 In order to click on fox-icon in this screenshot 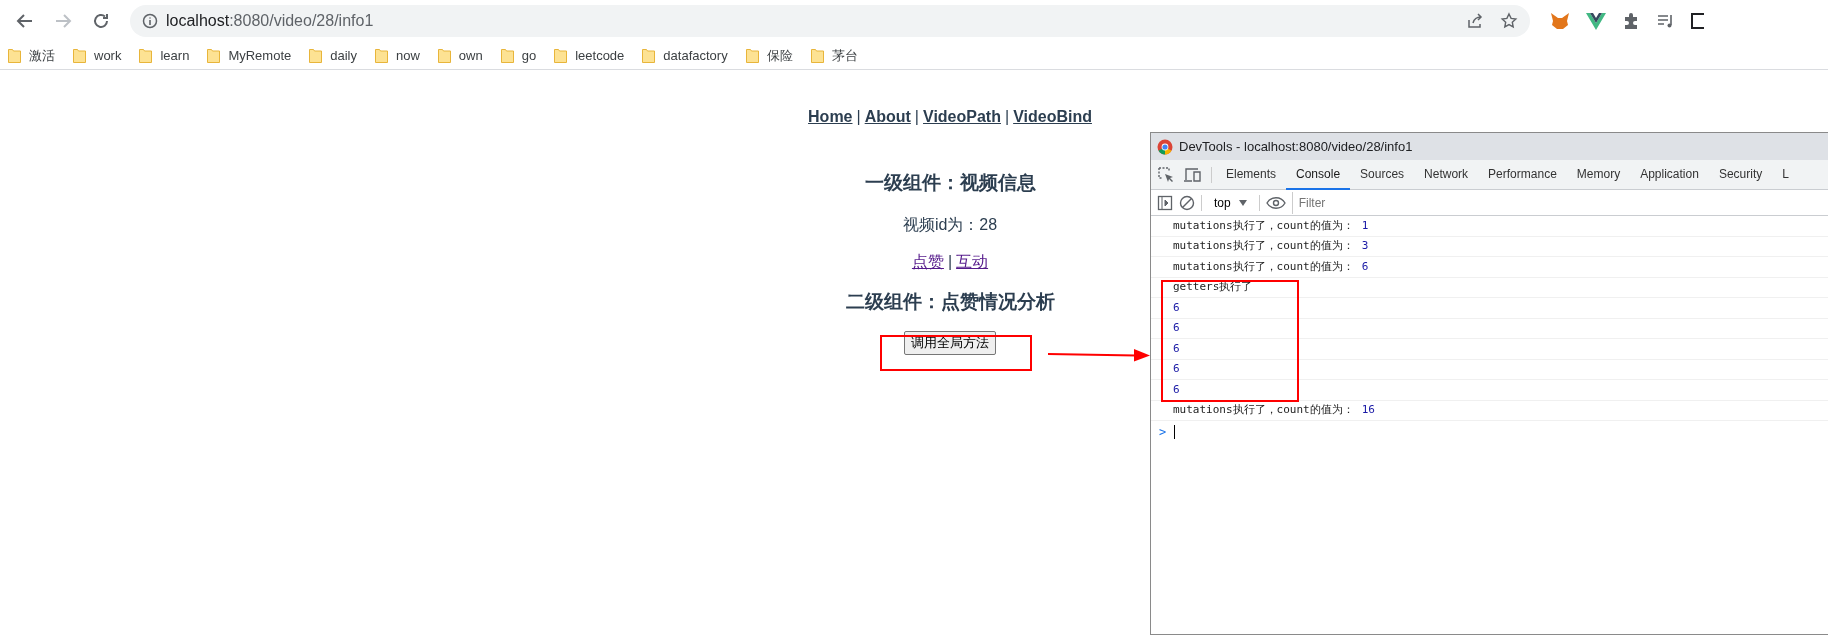, I will do `click(1560, 21)`.